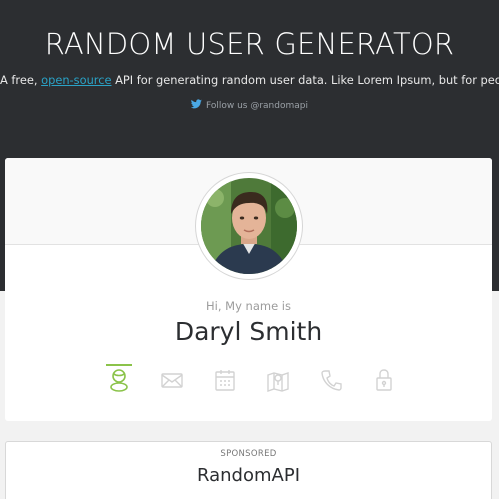 Image resolution: width=499 pixels, height=499 pixels. I want to click on user-name: Daryl Smith, so click(248, 331).